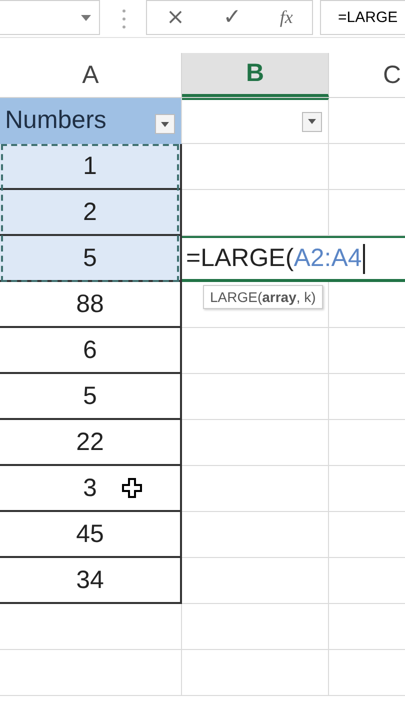 Image resolution: width=405 pixels, height=720 pixels. Describe the element at coordinates (91, 167) in the screenshot. I see `table-cell: 1` at that location.